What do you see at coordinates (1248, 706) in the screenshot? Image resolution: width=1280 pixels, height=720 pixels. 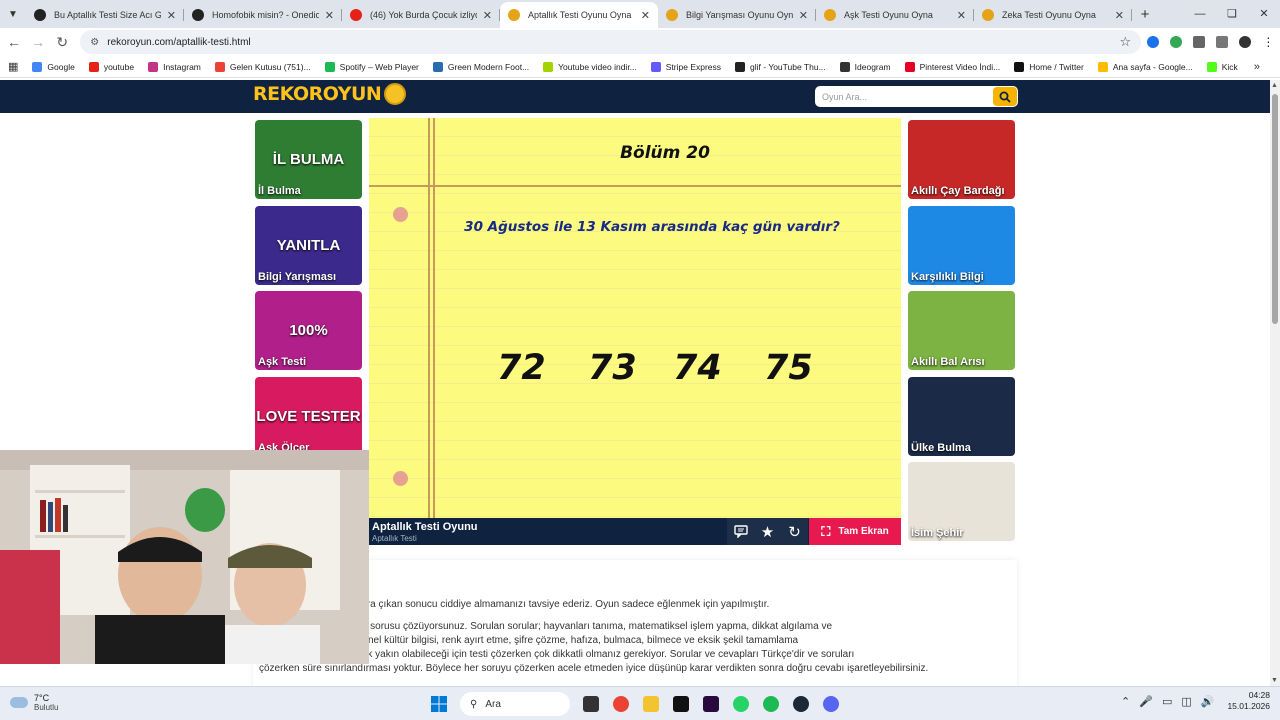 I see `clock-date: 15.01.2026` at bounding box center [1248, 706].